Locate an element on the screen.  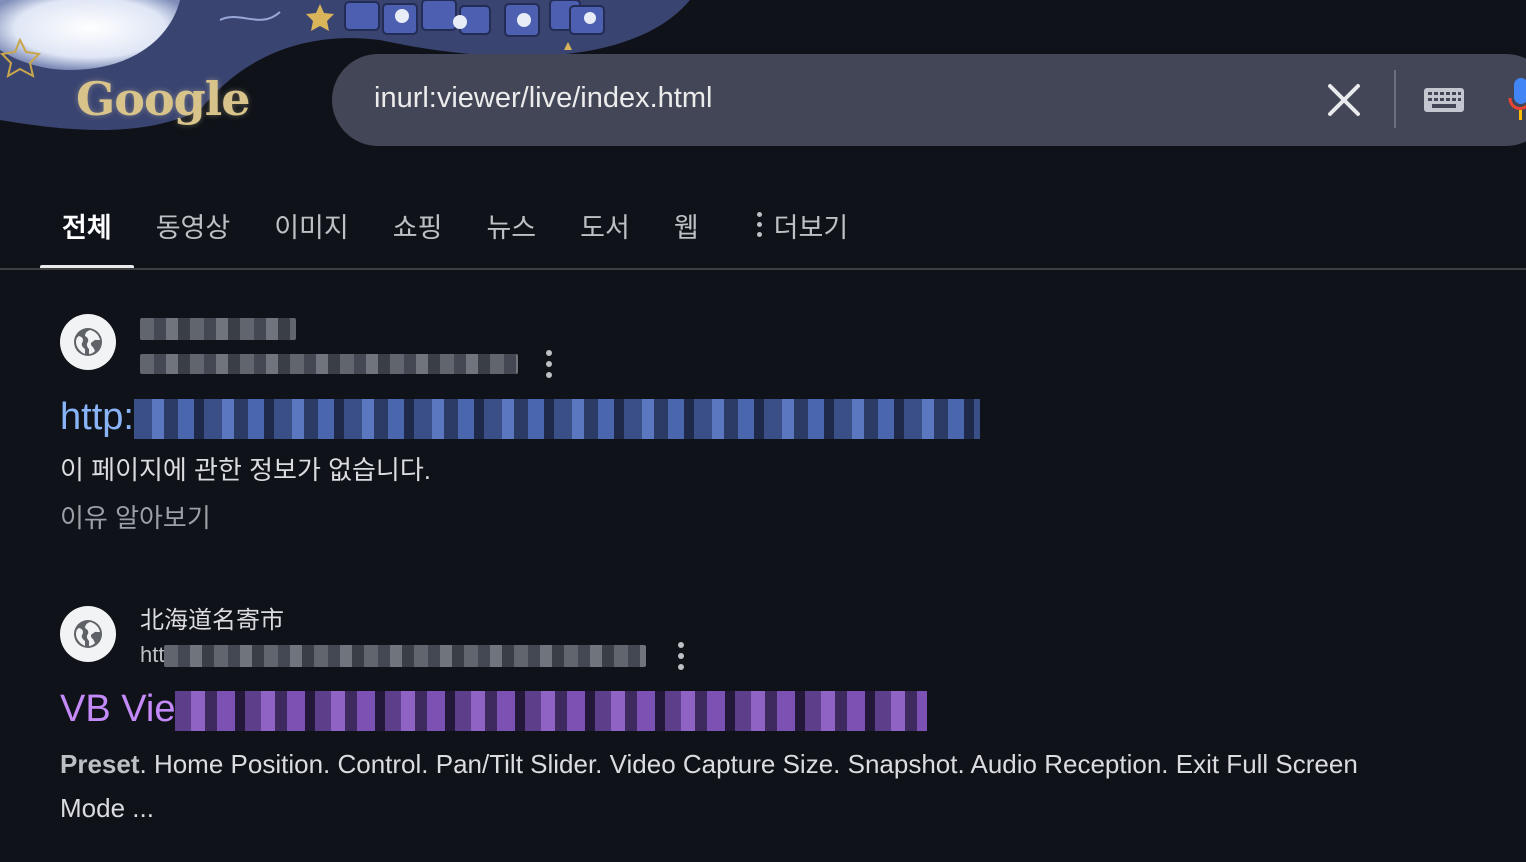
tab-shopping: 쇼핑 is located at coordinates (418, 232).